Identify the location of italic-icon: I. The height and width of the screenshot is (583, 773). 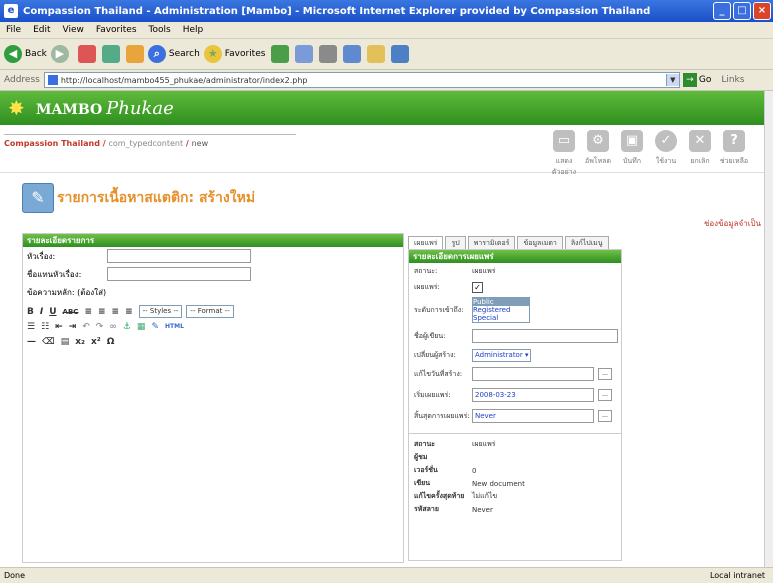
(41, 312).